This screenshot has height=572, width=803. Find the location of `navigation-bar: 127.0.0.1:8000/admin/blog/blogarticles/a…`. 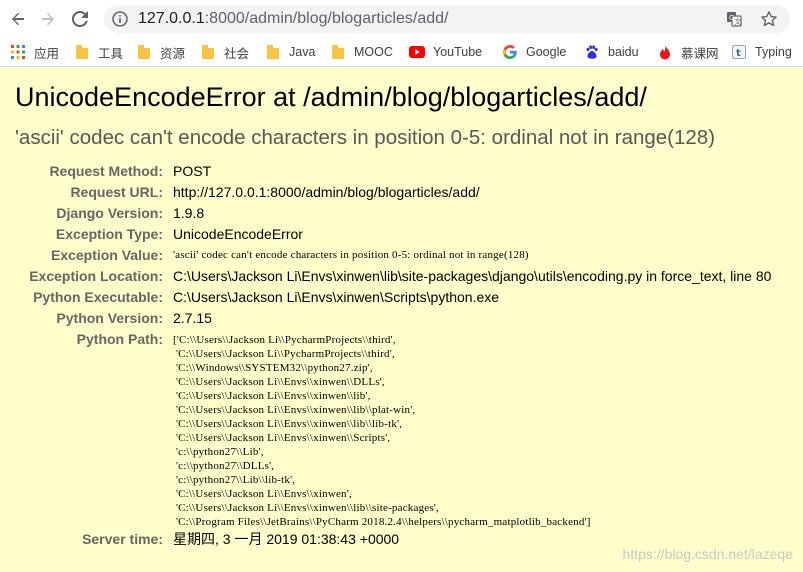

navigation-bar: 127.0.0.1:8000/admin/blog/blogarticles/a… is located at coordinates (401, 19).